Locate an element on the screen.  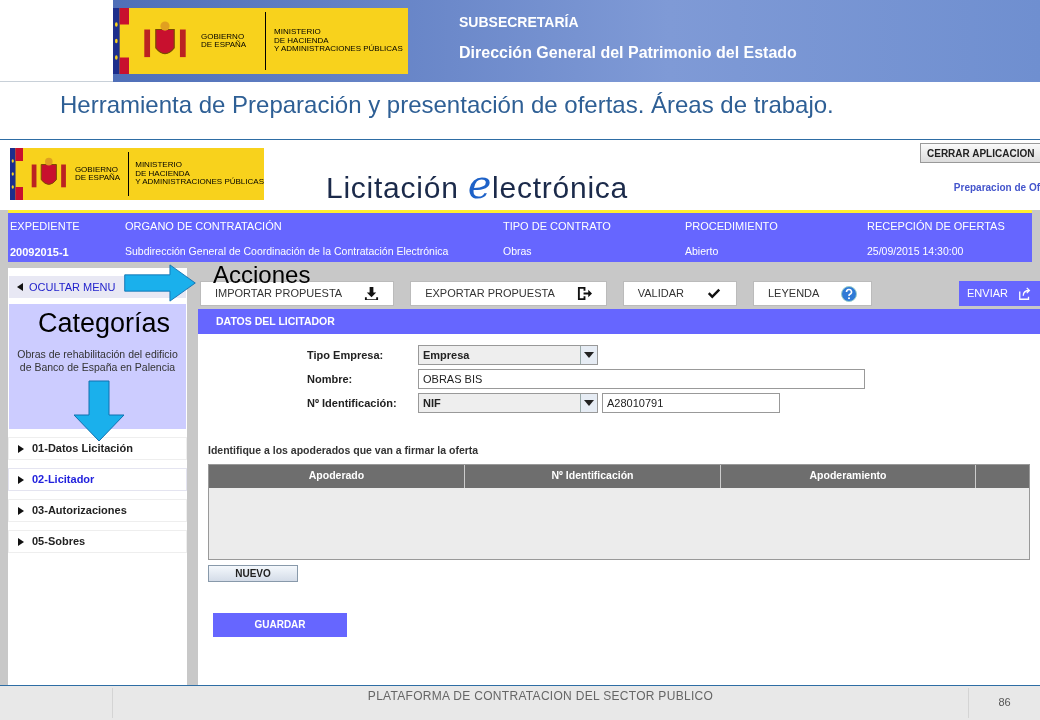
column-header: Nº Identificación is located at coordinates (593, 476).